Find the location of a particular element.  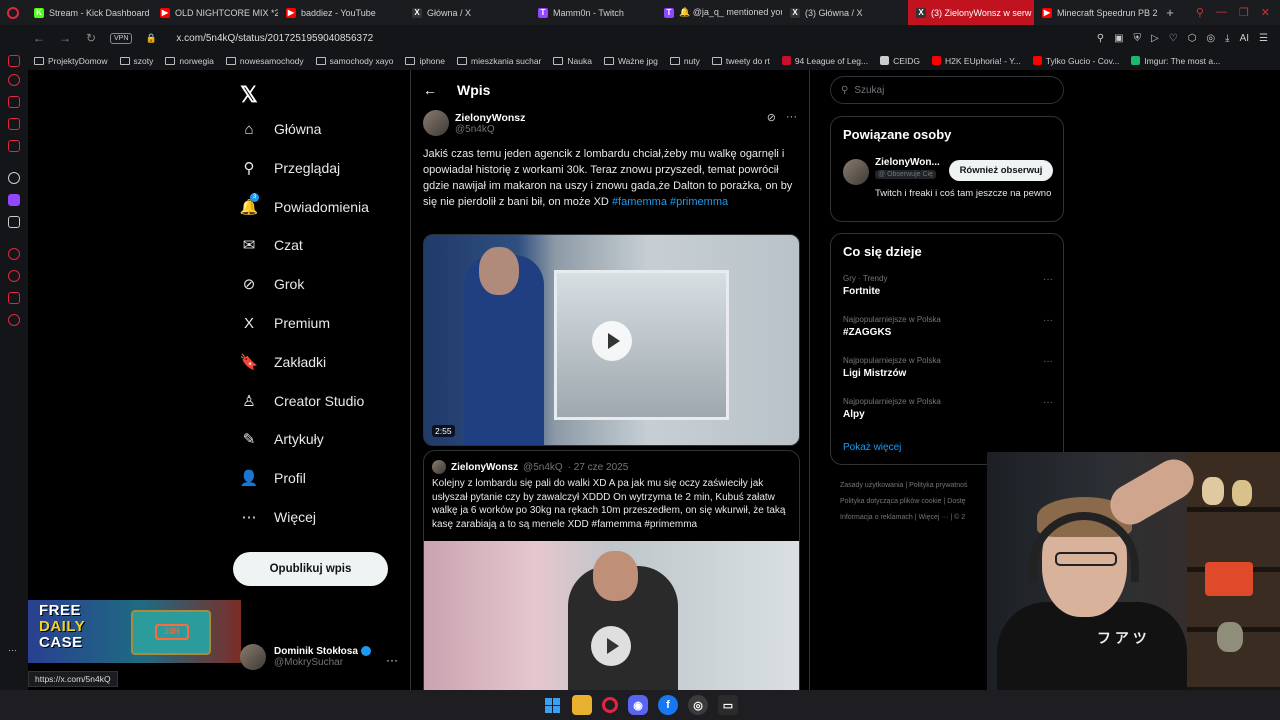

more-sidebar-icon: ··· is located at coordinates (14, 651).